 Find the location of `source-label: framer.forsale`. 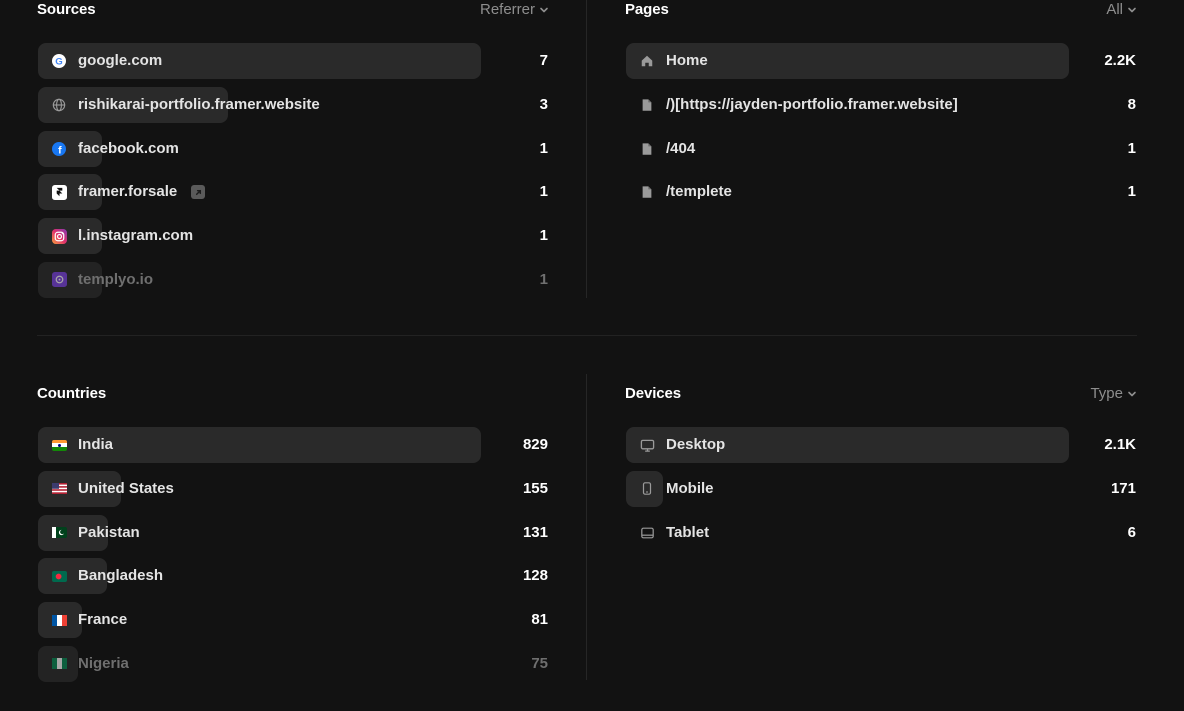

source-label: framer.forsale is located at coordinates (142, 192).